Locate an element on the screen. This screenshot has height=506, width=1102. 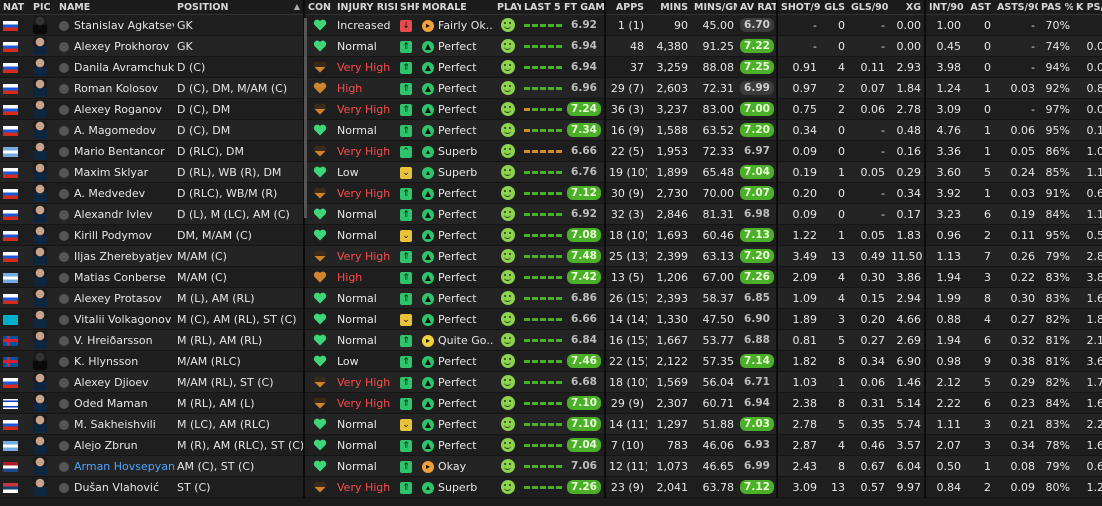
col-gls90: GLS/90 is located at coordinates (868, 7).